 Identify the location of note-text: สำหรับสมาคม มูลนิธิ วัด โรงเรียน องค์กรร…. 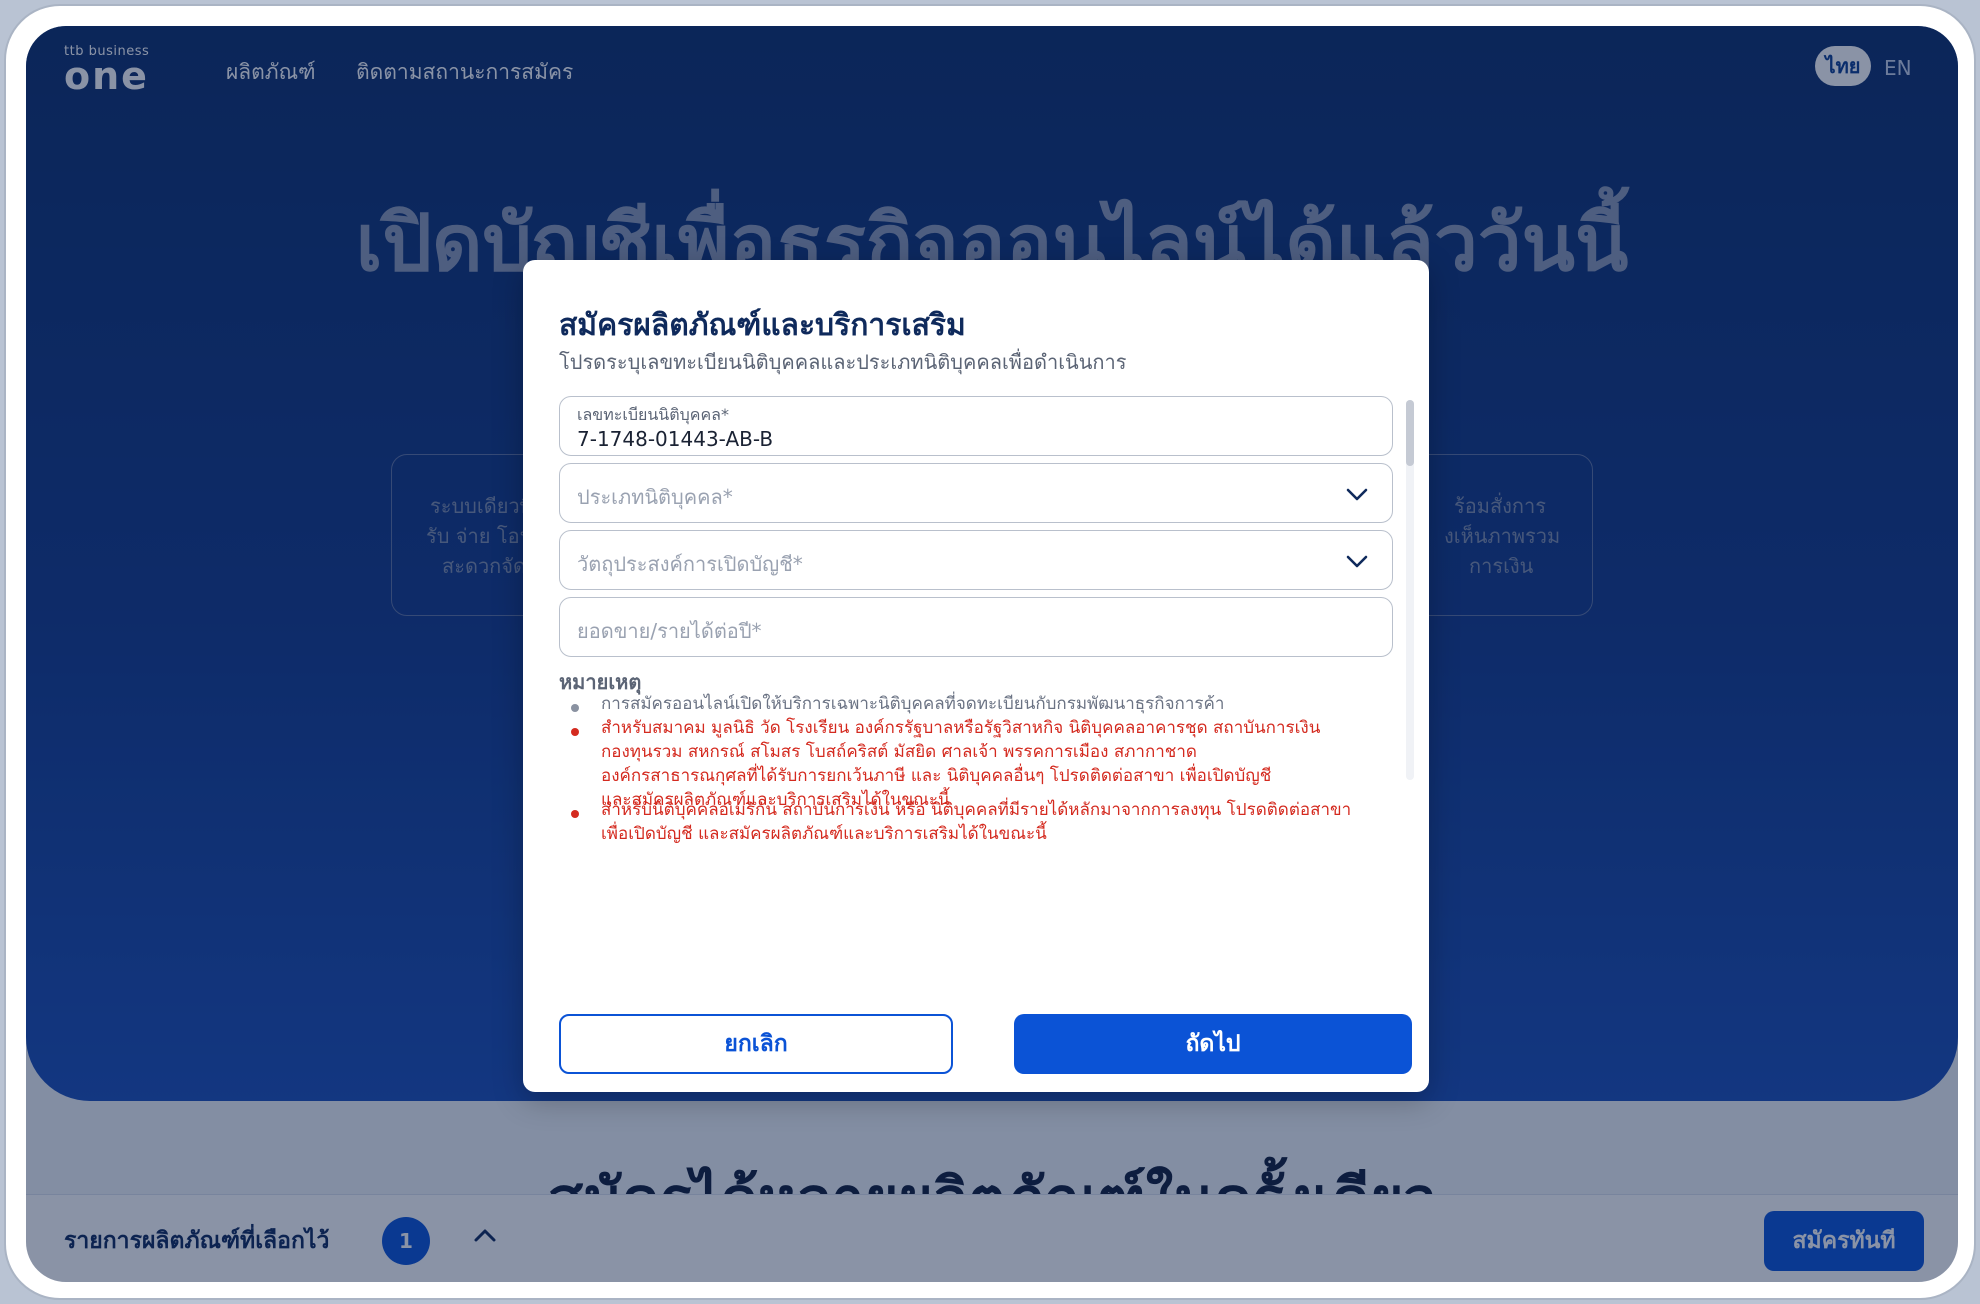
(961, 728).